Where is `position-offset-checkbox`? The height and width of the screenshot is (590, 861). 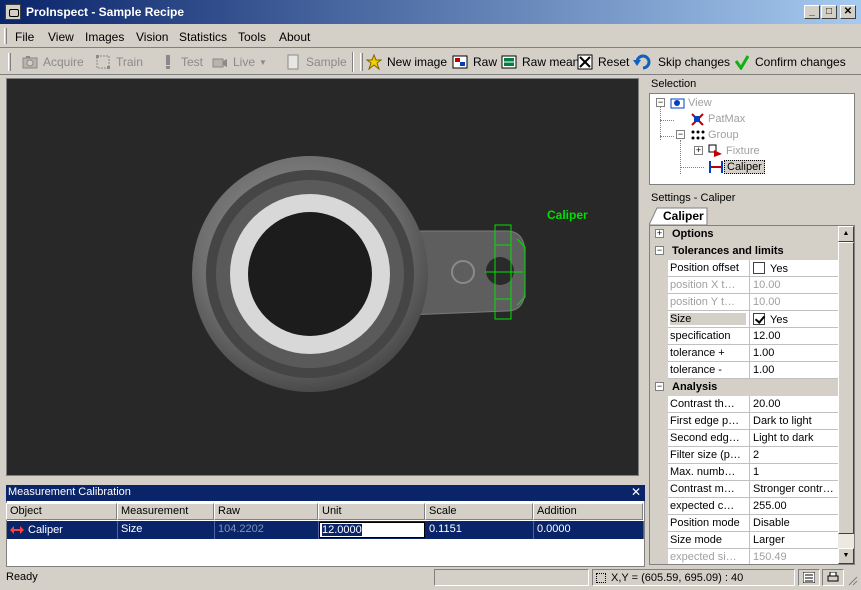 position-offset-checkbox is located at coordinates (759, 268).